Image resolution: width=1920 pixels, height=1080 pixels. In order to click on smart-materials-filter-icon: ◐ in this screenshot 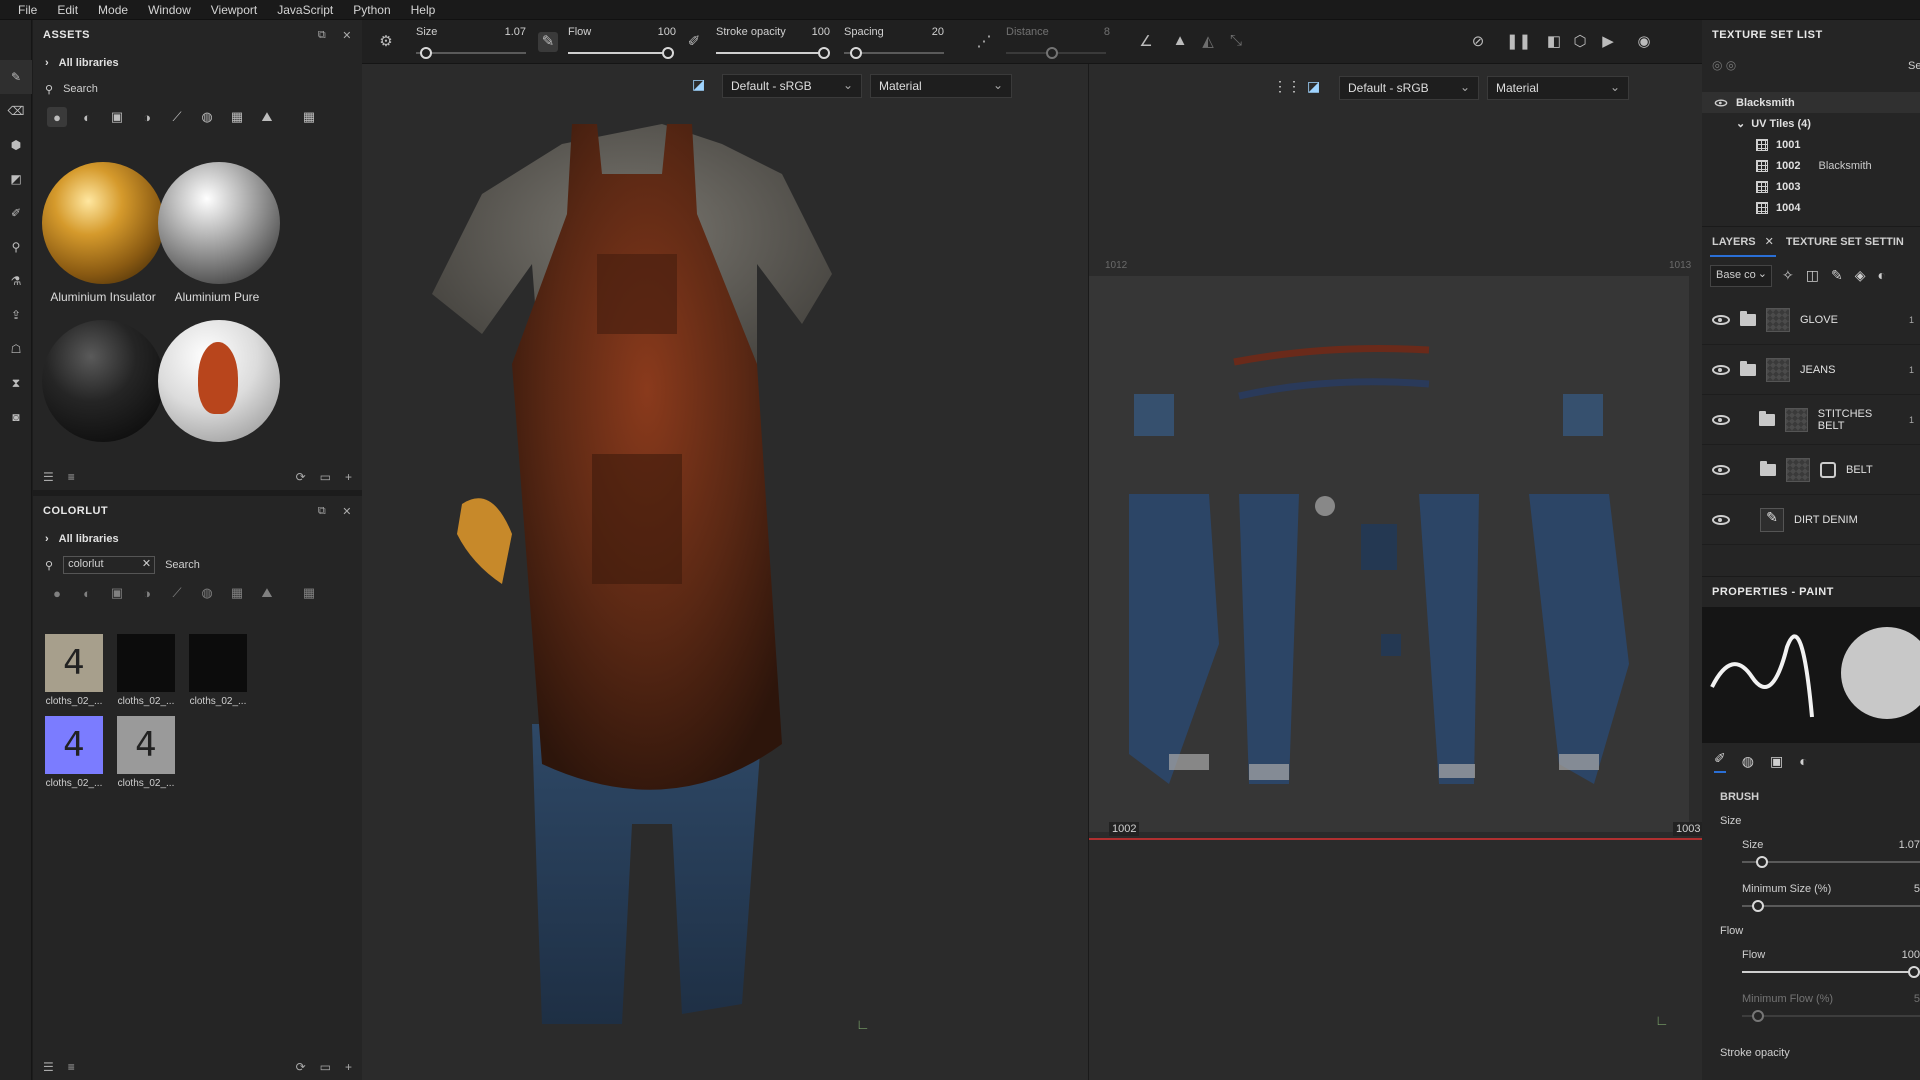, I will do `click(87, 117)`.